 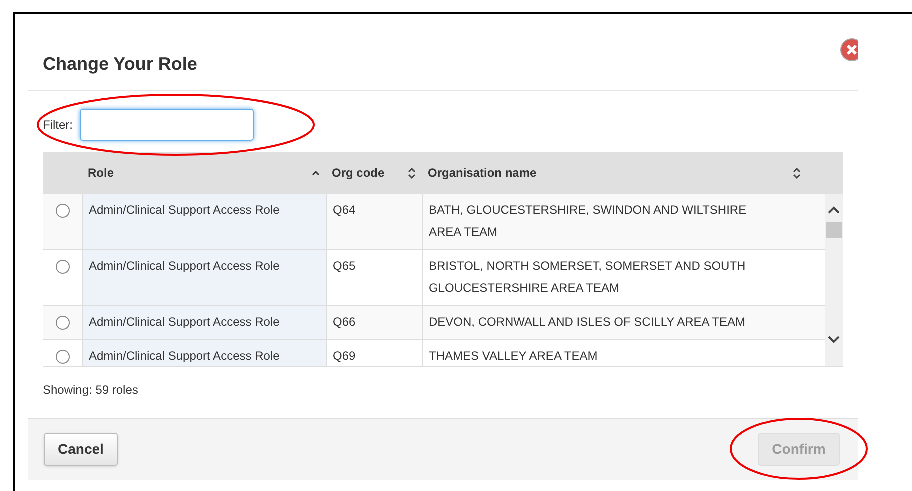 What do you see at coordinates (614, 277) in the screenshot?
I see `table-cell: BRISTOL, NORTH SOMERSET, SOMERSET AND SOUTH GLOUCESTERSHIRE AREA TEAM` at bounding box center [614, 277].